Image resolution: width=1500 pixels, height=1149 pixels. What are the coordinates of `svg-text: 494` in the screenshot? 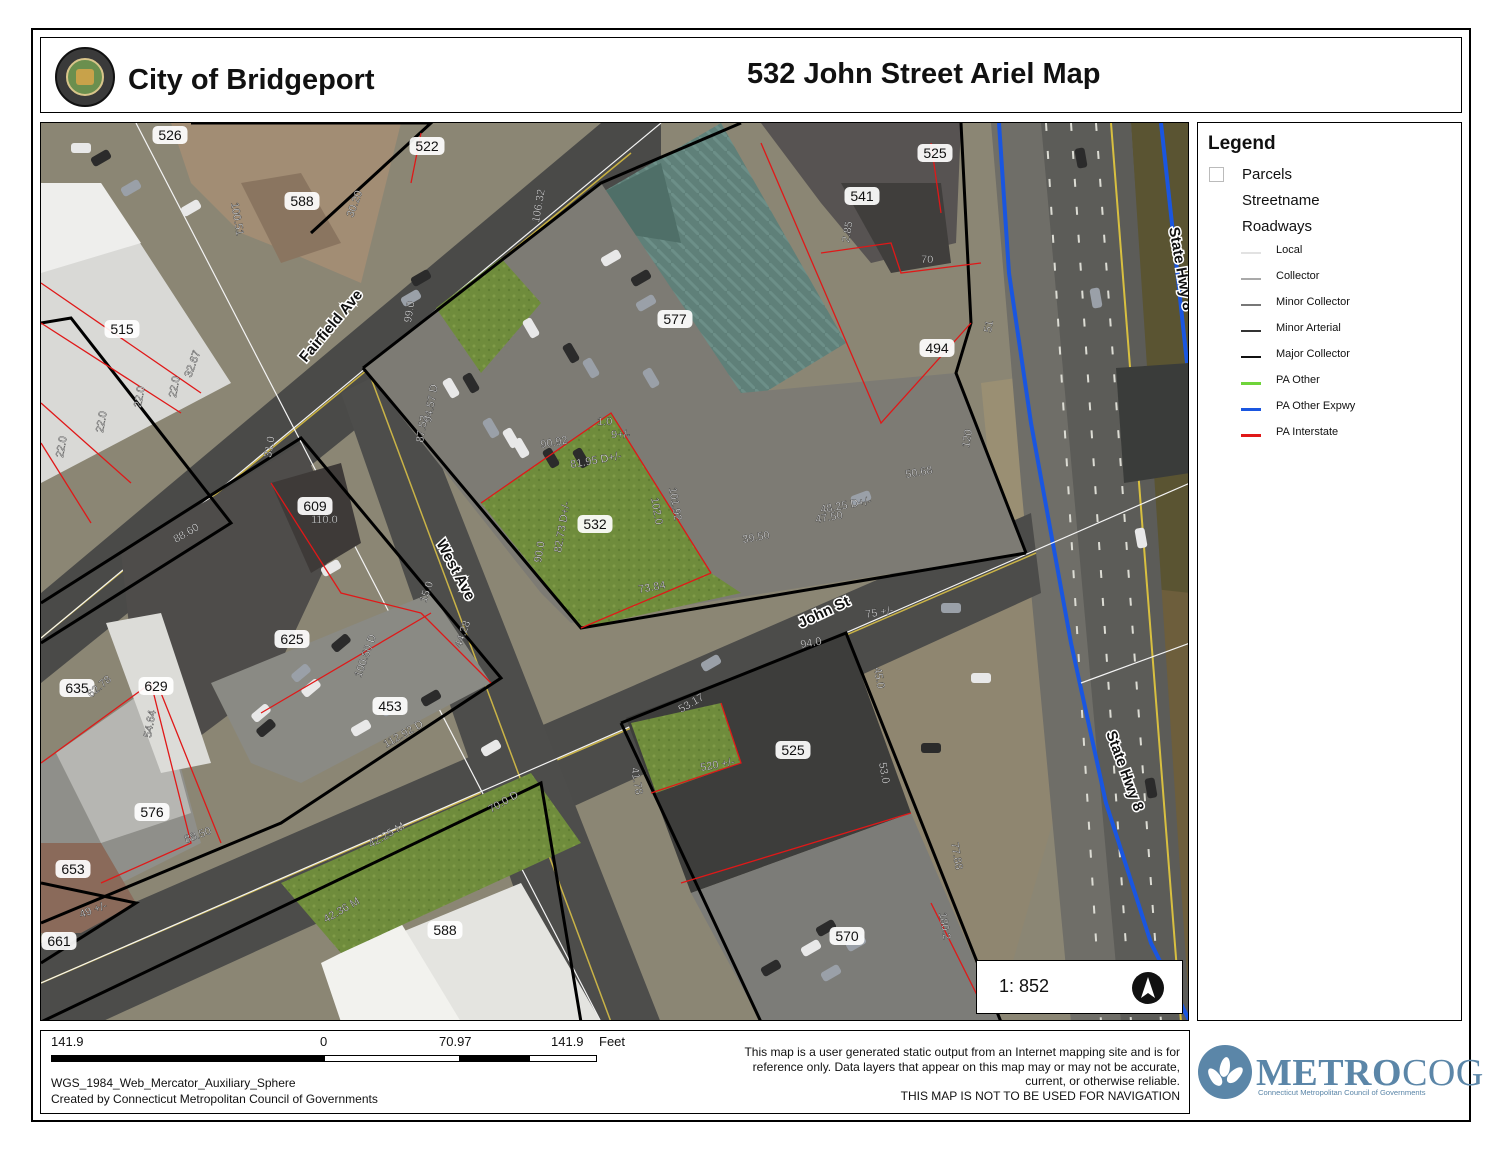 It's located at (937, 348).